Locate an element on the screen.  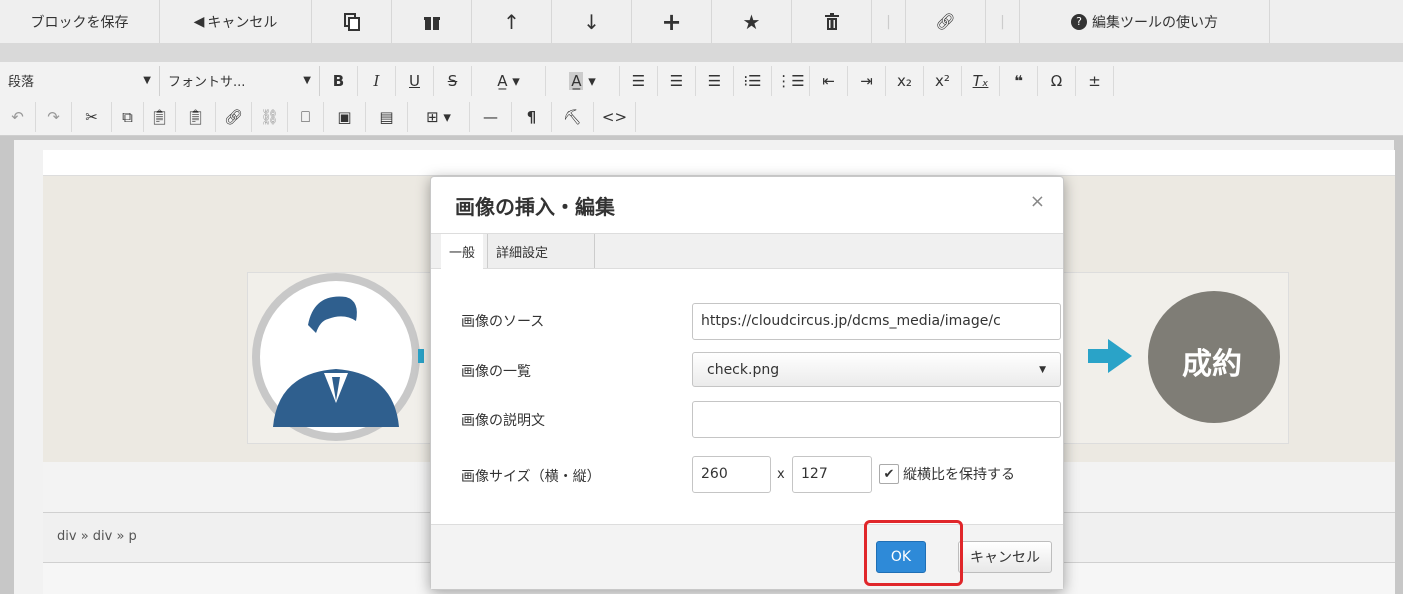
align-center-button: ☰ is located at coordinates (677, 80).